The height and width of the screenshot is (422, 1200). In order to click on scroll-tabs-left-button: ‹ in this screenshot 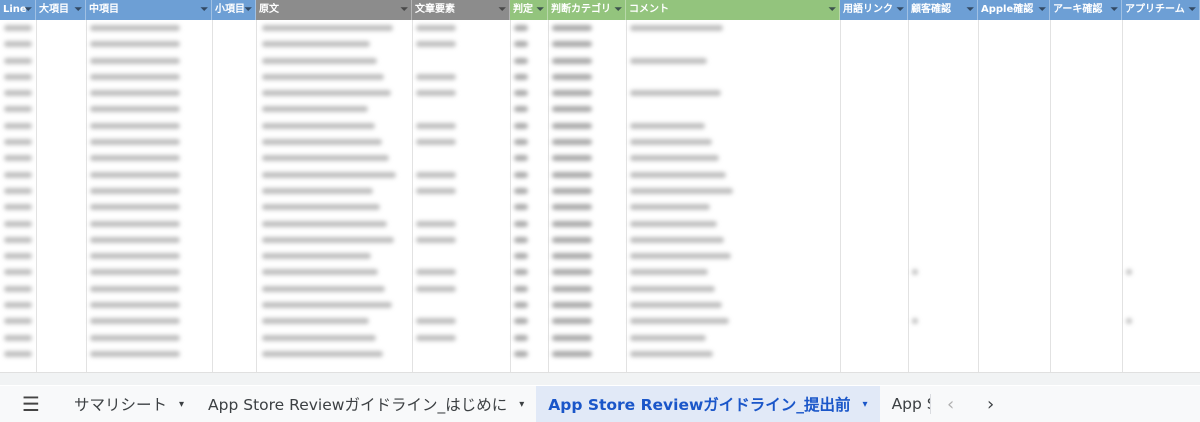, I will do `click(951, 404)`.